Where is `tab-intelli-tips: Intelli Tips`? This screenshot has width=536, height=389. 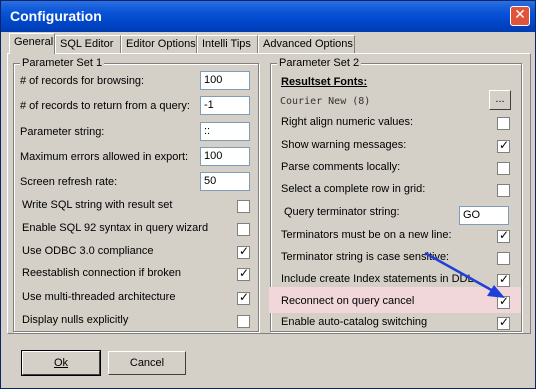
tab-intelli-tips: Intelli Tips is located at coordinates (227, 44).